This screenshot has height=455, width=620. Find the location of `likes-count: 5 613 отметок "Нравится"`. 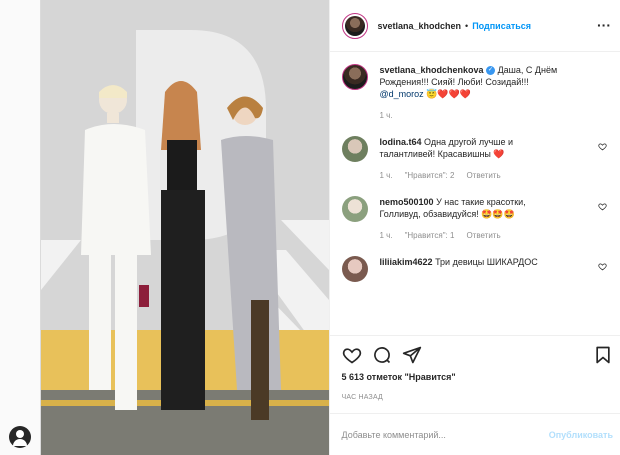

likes-count: 5 613 отметок "Нравится" is located at coordinates (478, 377).